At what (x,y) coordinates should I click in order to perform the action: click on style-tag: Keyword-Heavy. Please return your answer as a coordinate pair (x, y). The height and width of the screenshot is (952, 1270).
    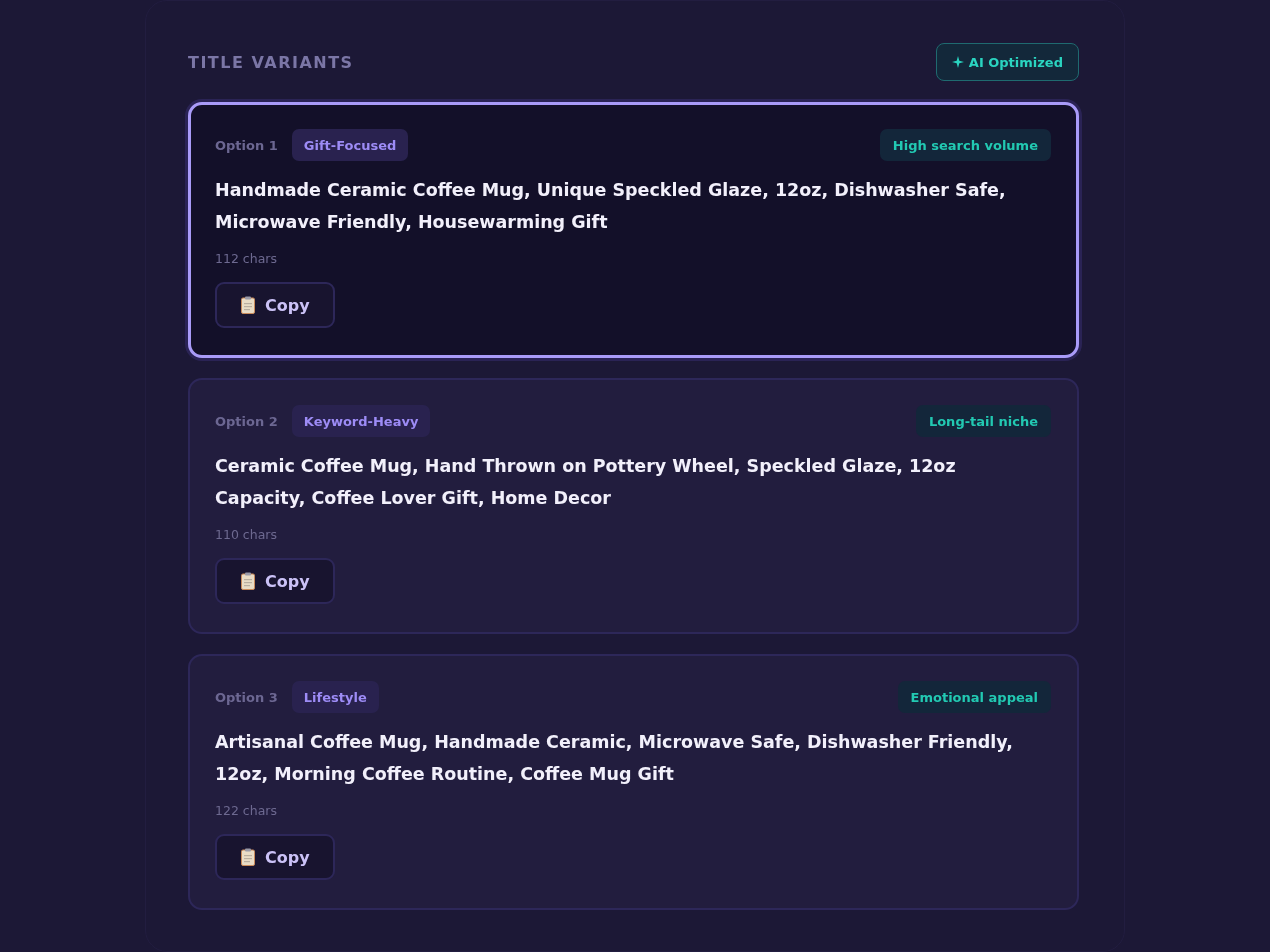
    Looking at the image, I should click on (361, 421).